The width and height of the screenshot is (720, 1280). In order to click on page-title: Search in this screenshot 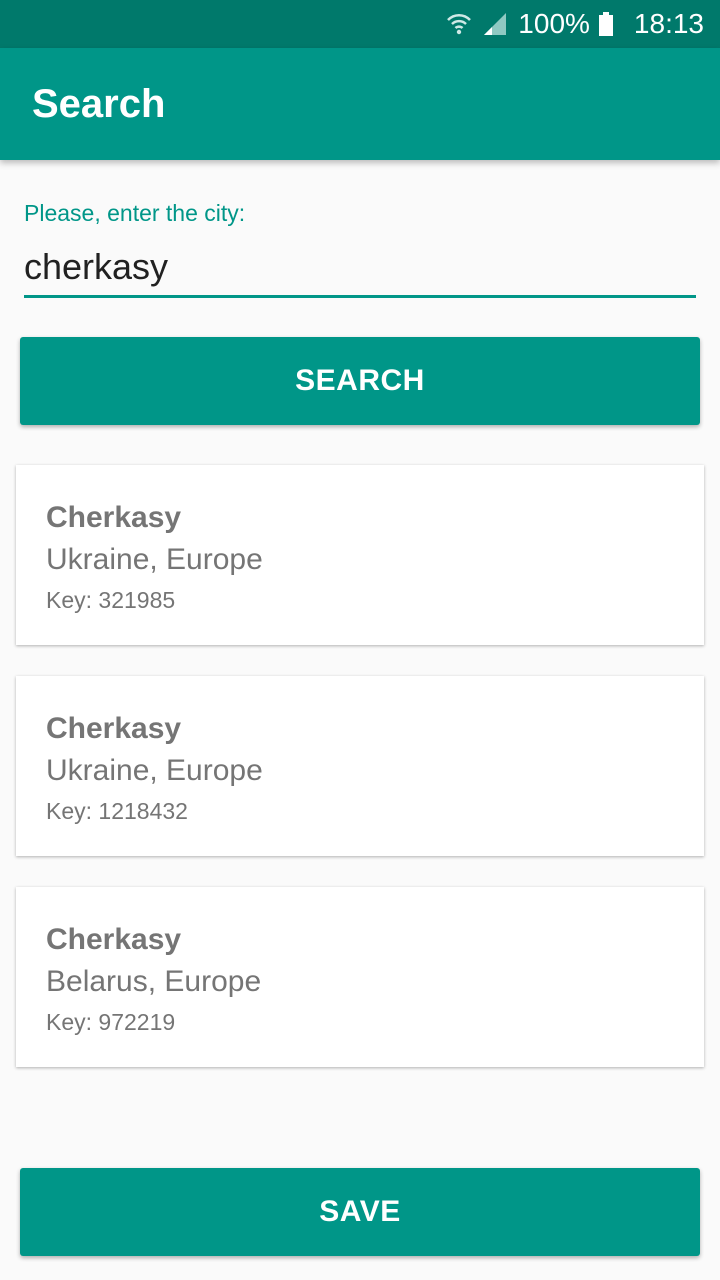, I will do `click(99, 103)`.